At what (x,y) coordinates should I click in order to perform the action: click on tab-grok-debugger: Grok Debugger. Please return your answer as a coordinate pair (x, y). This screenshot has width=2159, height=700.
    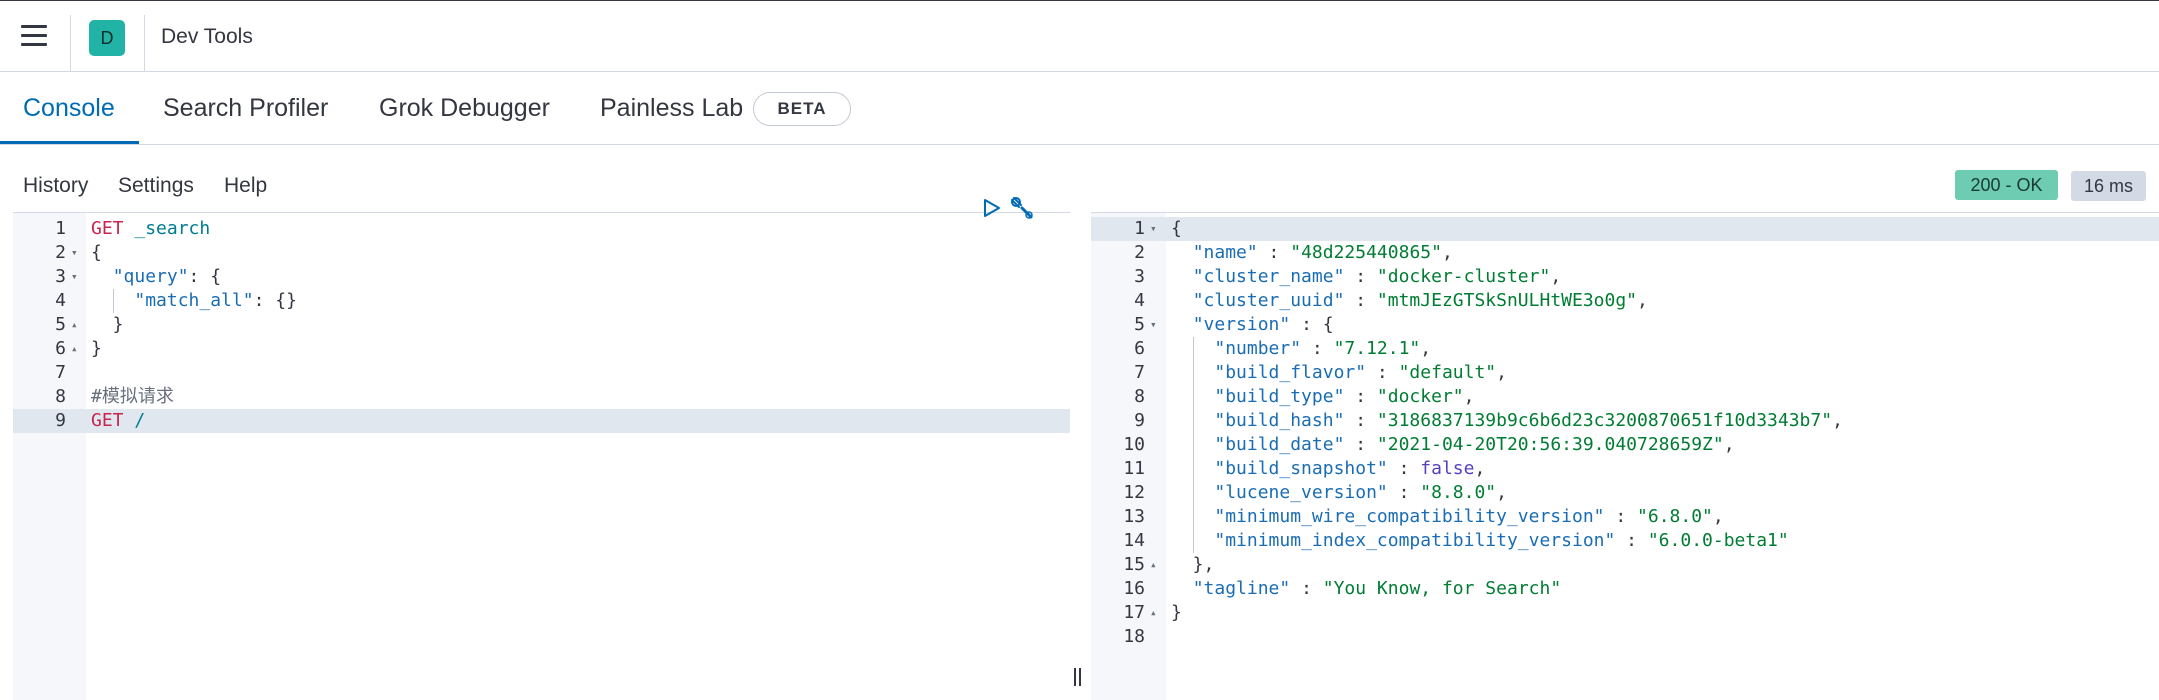
    Looking at the image, I should click on (464, 108).